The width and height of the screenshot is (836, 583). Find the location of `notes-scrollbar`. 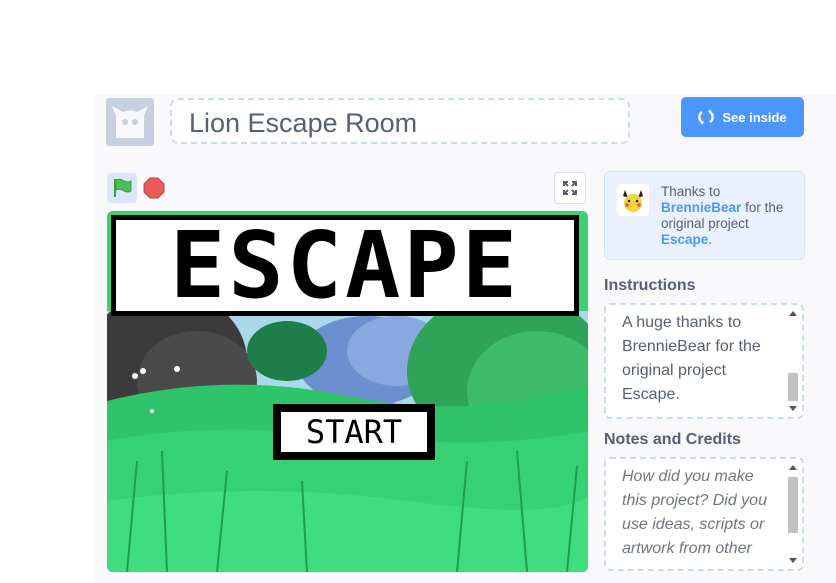

notes-scrollbar is located at coordinates (793, 514).